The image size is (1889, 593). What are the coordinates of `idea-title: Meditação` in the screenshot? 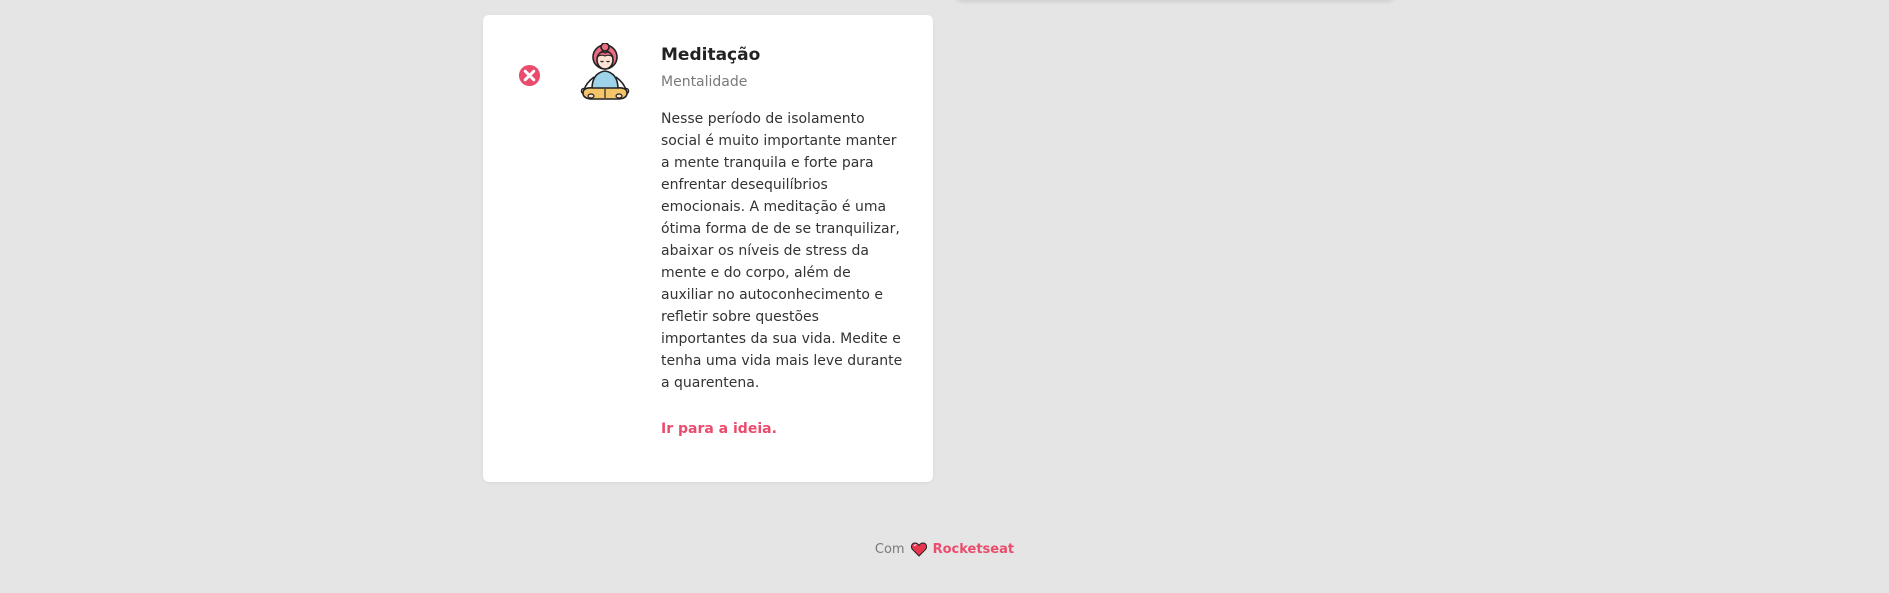 It's located at (711, 55).